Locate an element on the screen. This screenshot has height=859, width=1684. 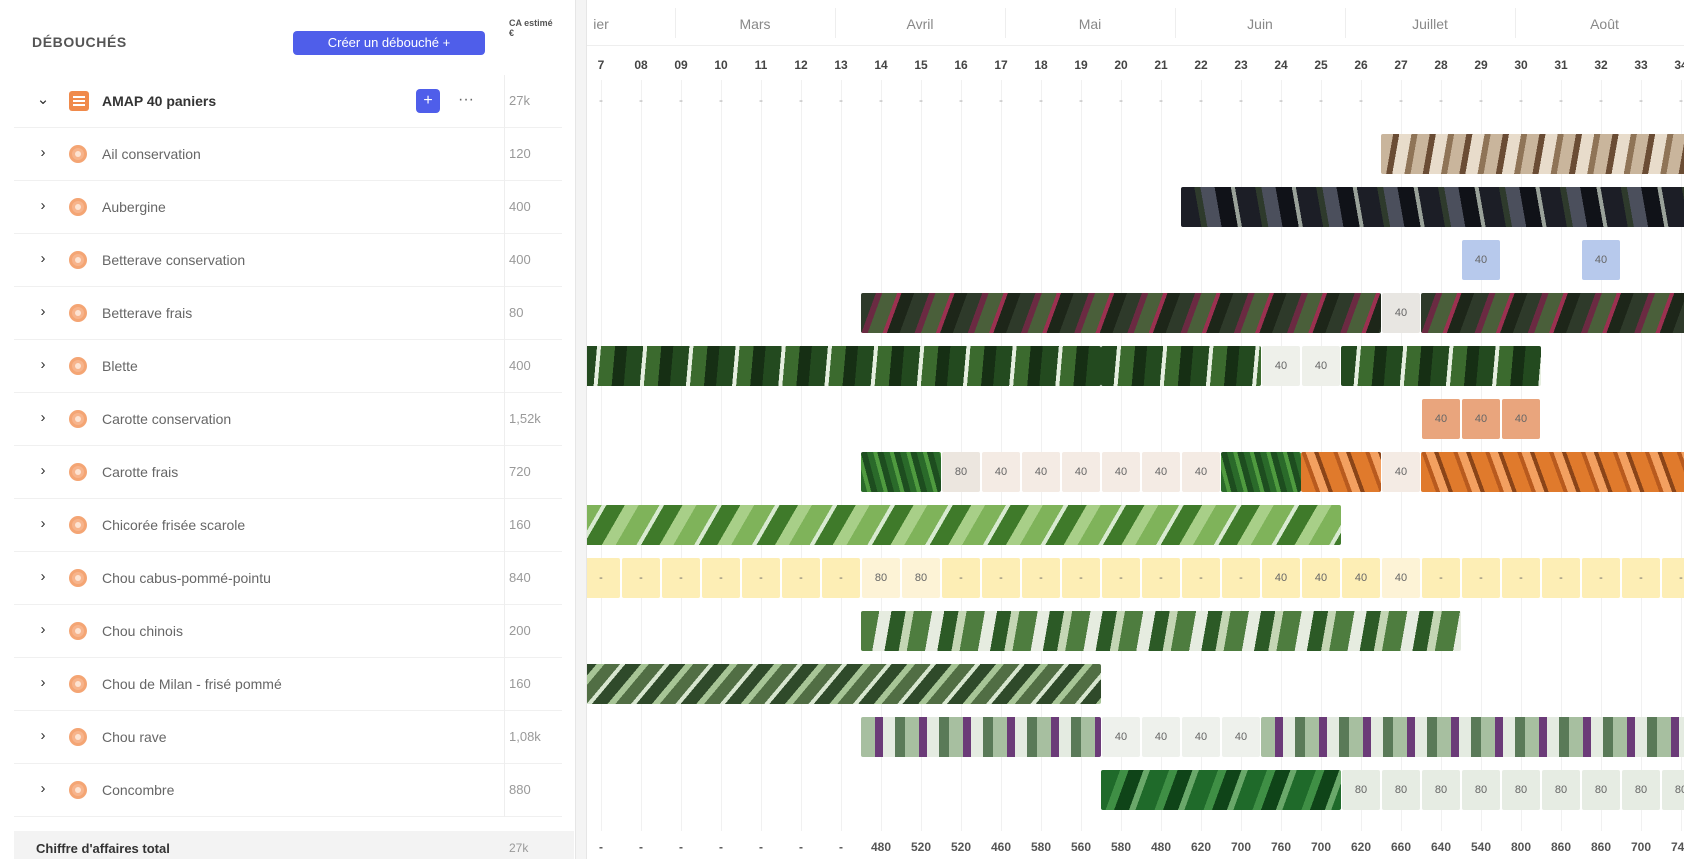
product-row: › Carotte frais 720 is located at coordinates (288, 472).